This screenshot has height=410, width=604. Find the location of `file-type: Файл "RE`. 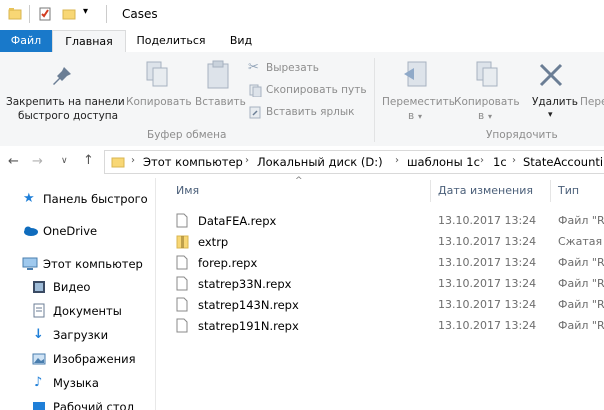

file-type: Файл "RE is located at coordinates (581, 283).